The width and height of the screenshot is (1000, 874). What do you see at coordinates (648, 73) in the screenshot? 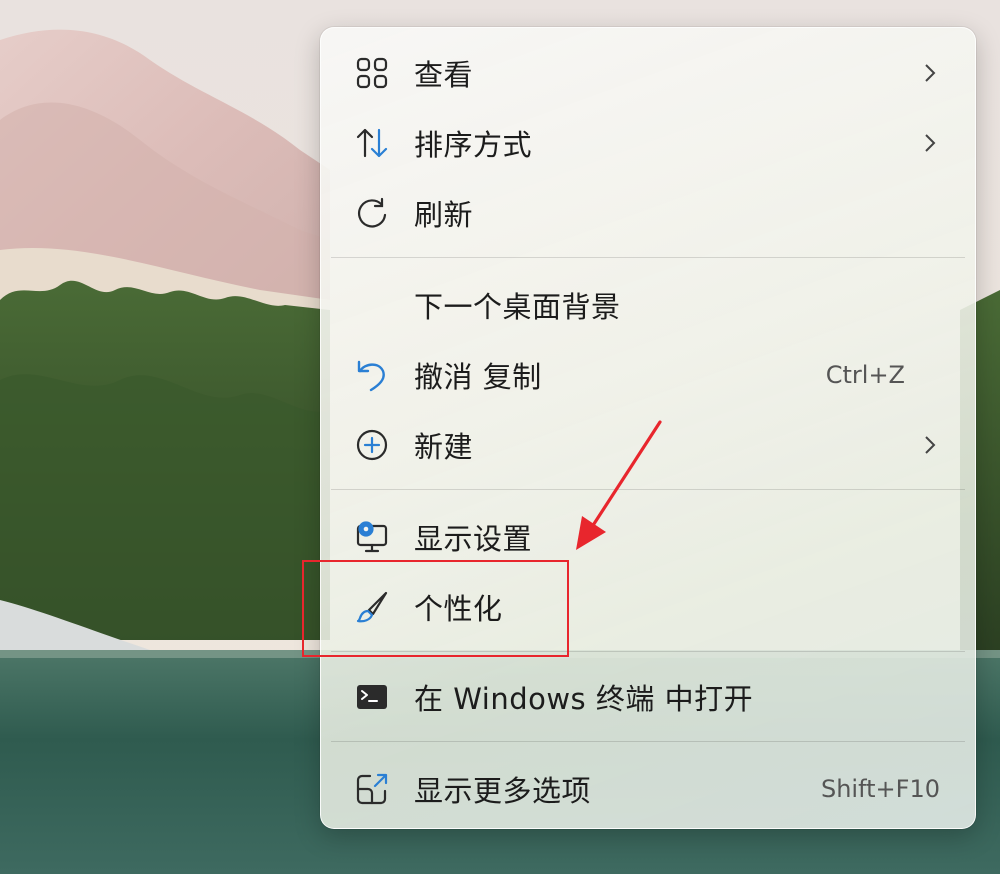
I see `menu-item-view: 查看` at bounding box center [648, 73].